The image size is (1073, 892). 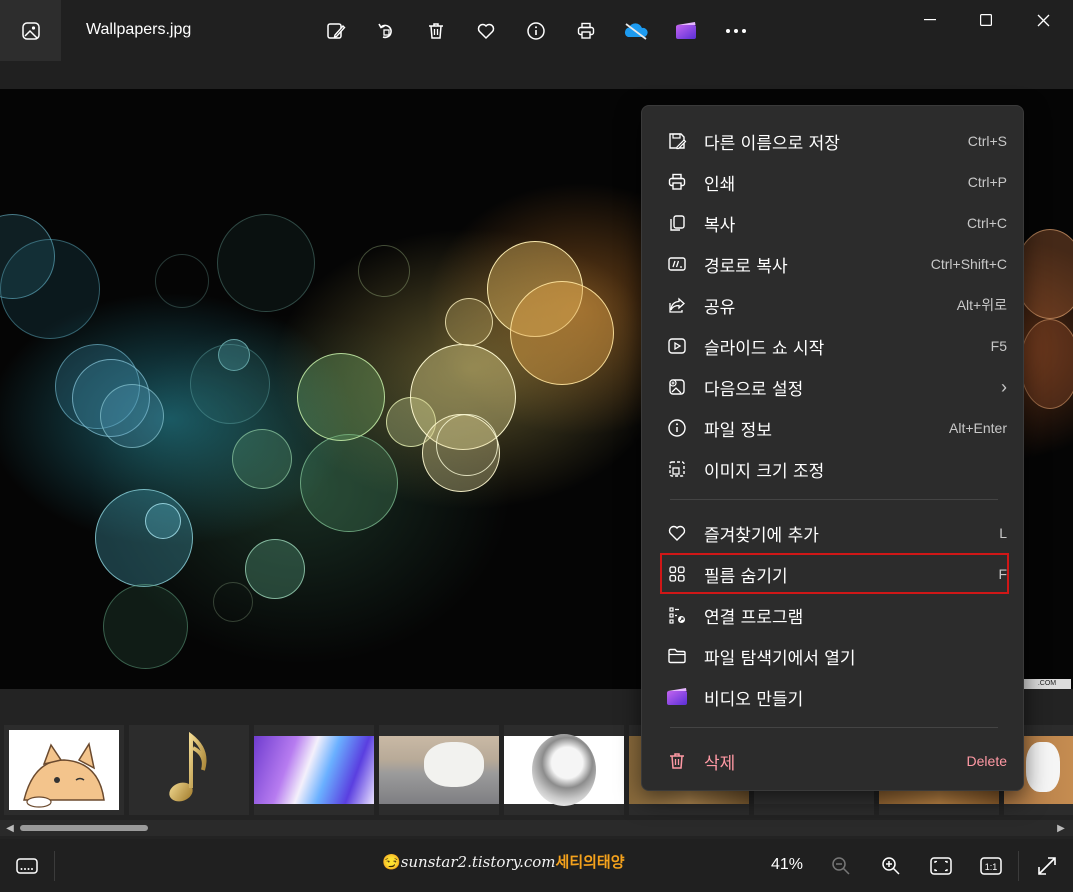 What do you see at coordinates (64, 770) in the screenshot?
I see `thumbnail-cat-sticker` at bounding box center [64, 770].